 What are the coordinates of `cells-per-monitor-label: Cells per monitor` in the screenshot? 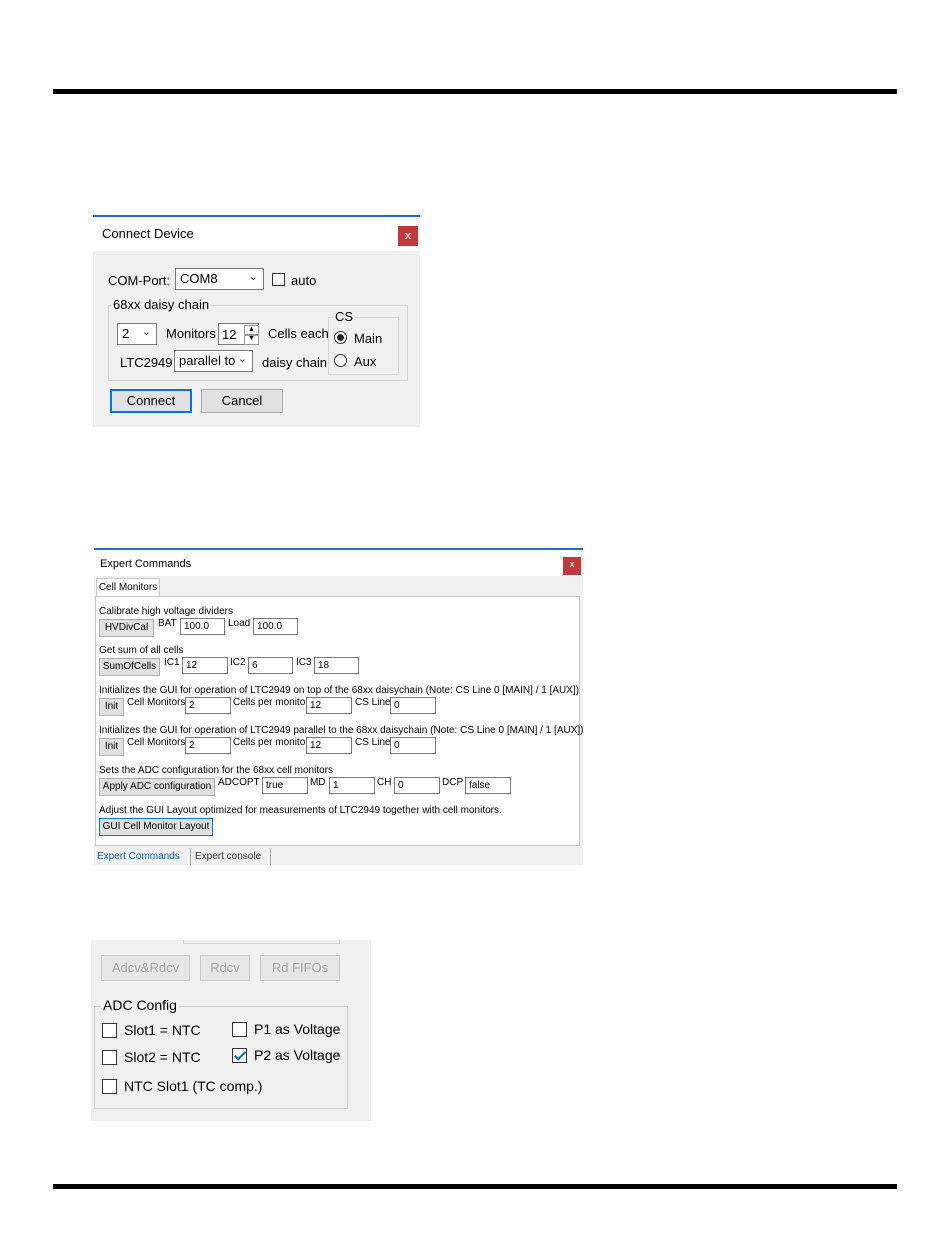 It's located at (271, 702).